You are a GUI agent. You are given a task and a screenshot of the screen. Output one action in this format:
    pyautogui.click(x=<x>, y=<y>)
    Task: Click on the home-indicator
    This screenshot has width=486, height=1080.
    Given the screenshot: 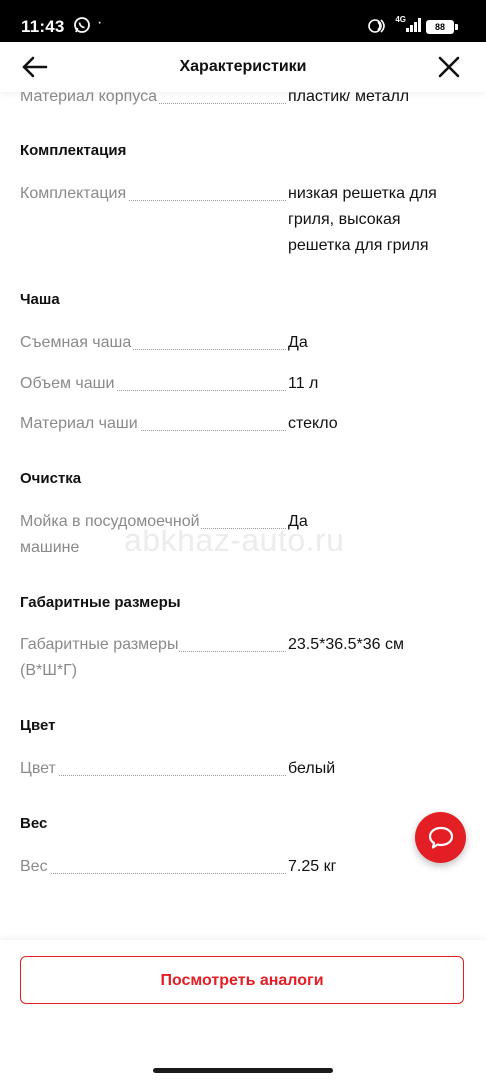 What is the action you would take?
    pyautogui.click(x=243, y=1070)
    